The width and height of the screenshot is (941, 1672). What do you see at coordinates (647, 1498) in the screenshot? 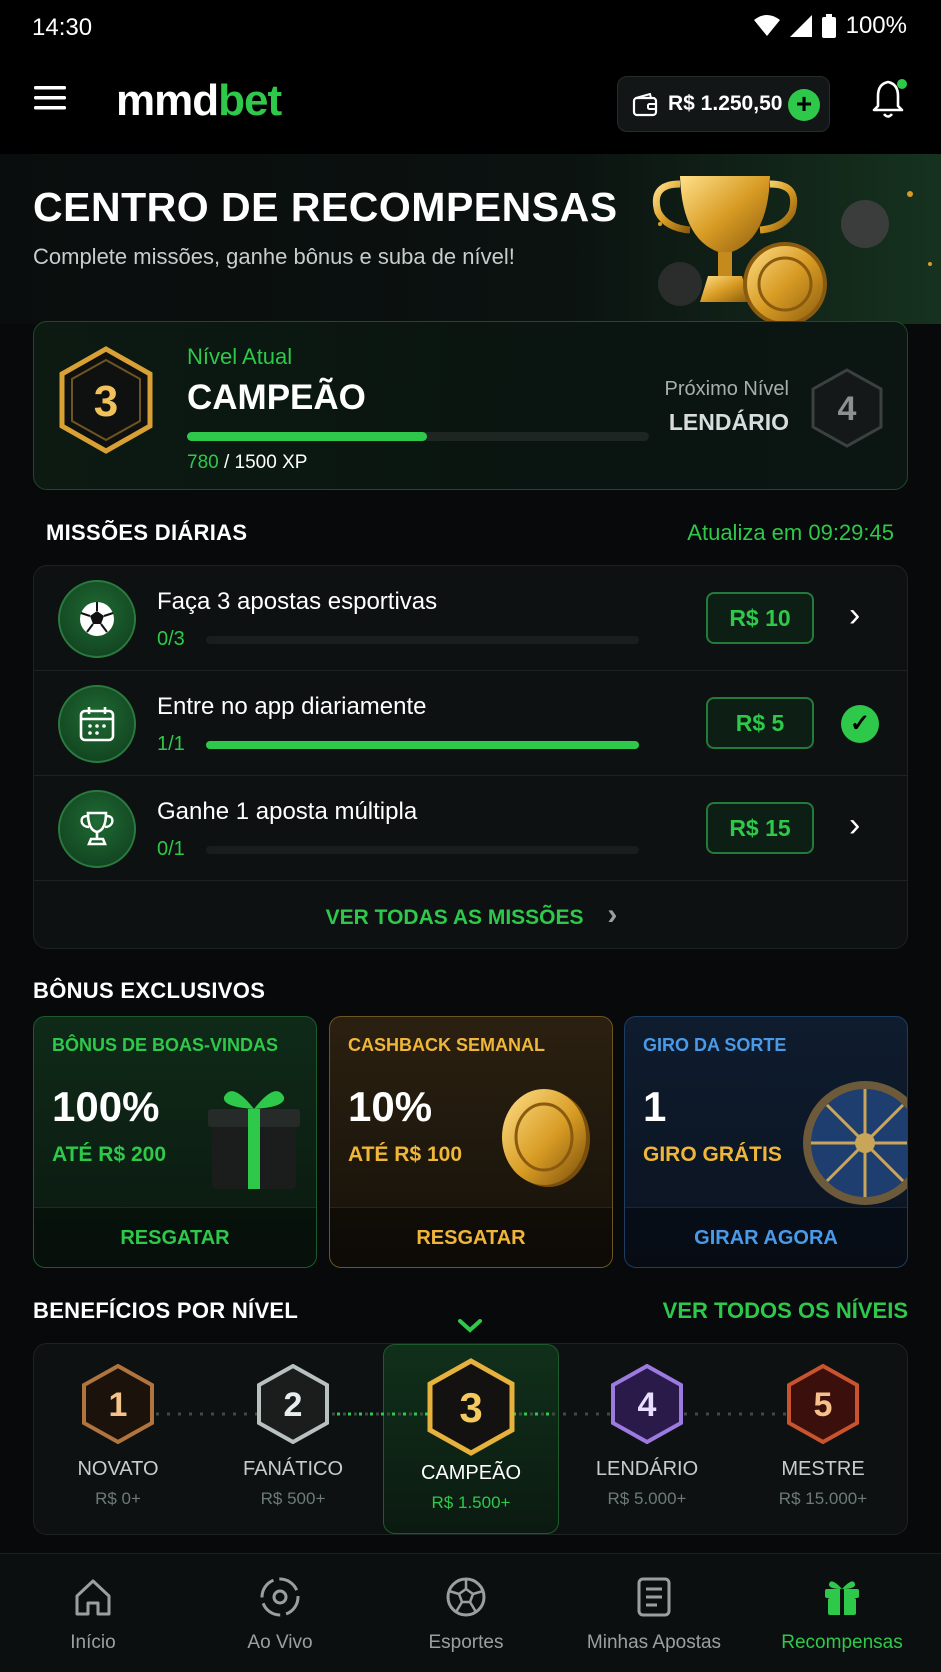
I see `level-tier-requirement: R$ 5.000+` at bounding box center [647, 1498].